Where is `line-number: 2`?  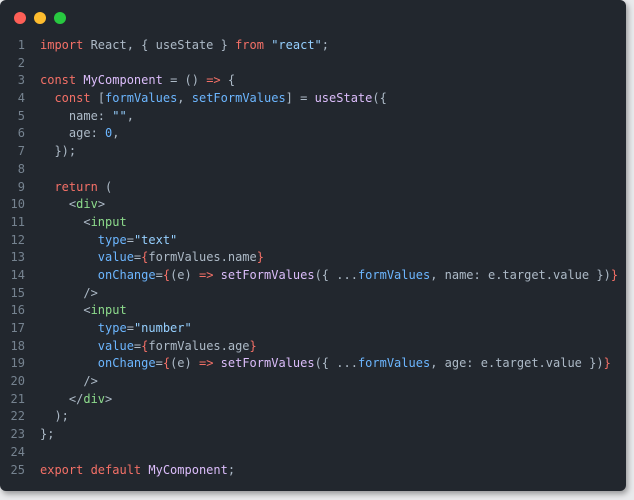
line-number: 2 is located at coordinates (21, 62).